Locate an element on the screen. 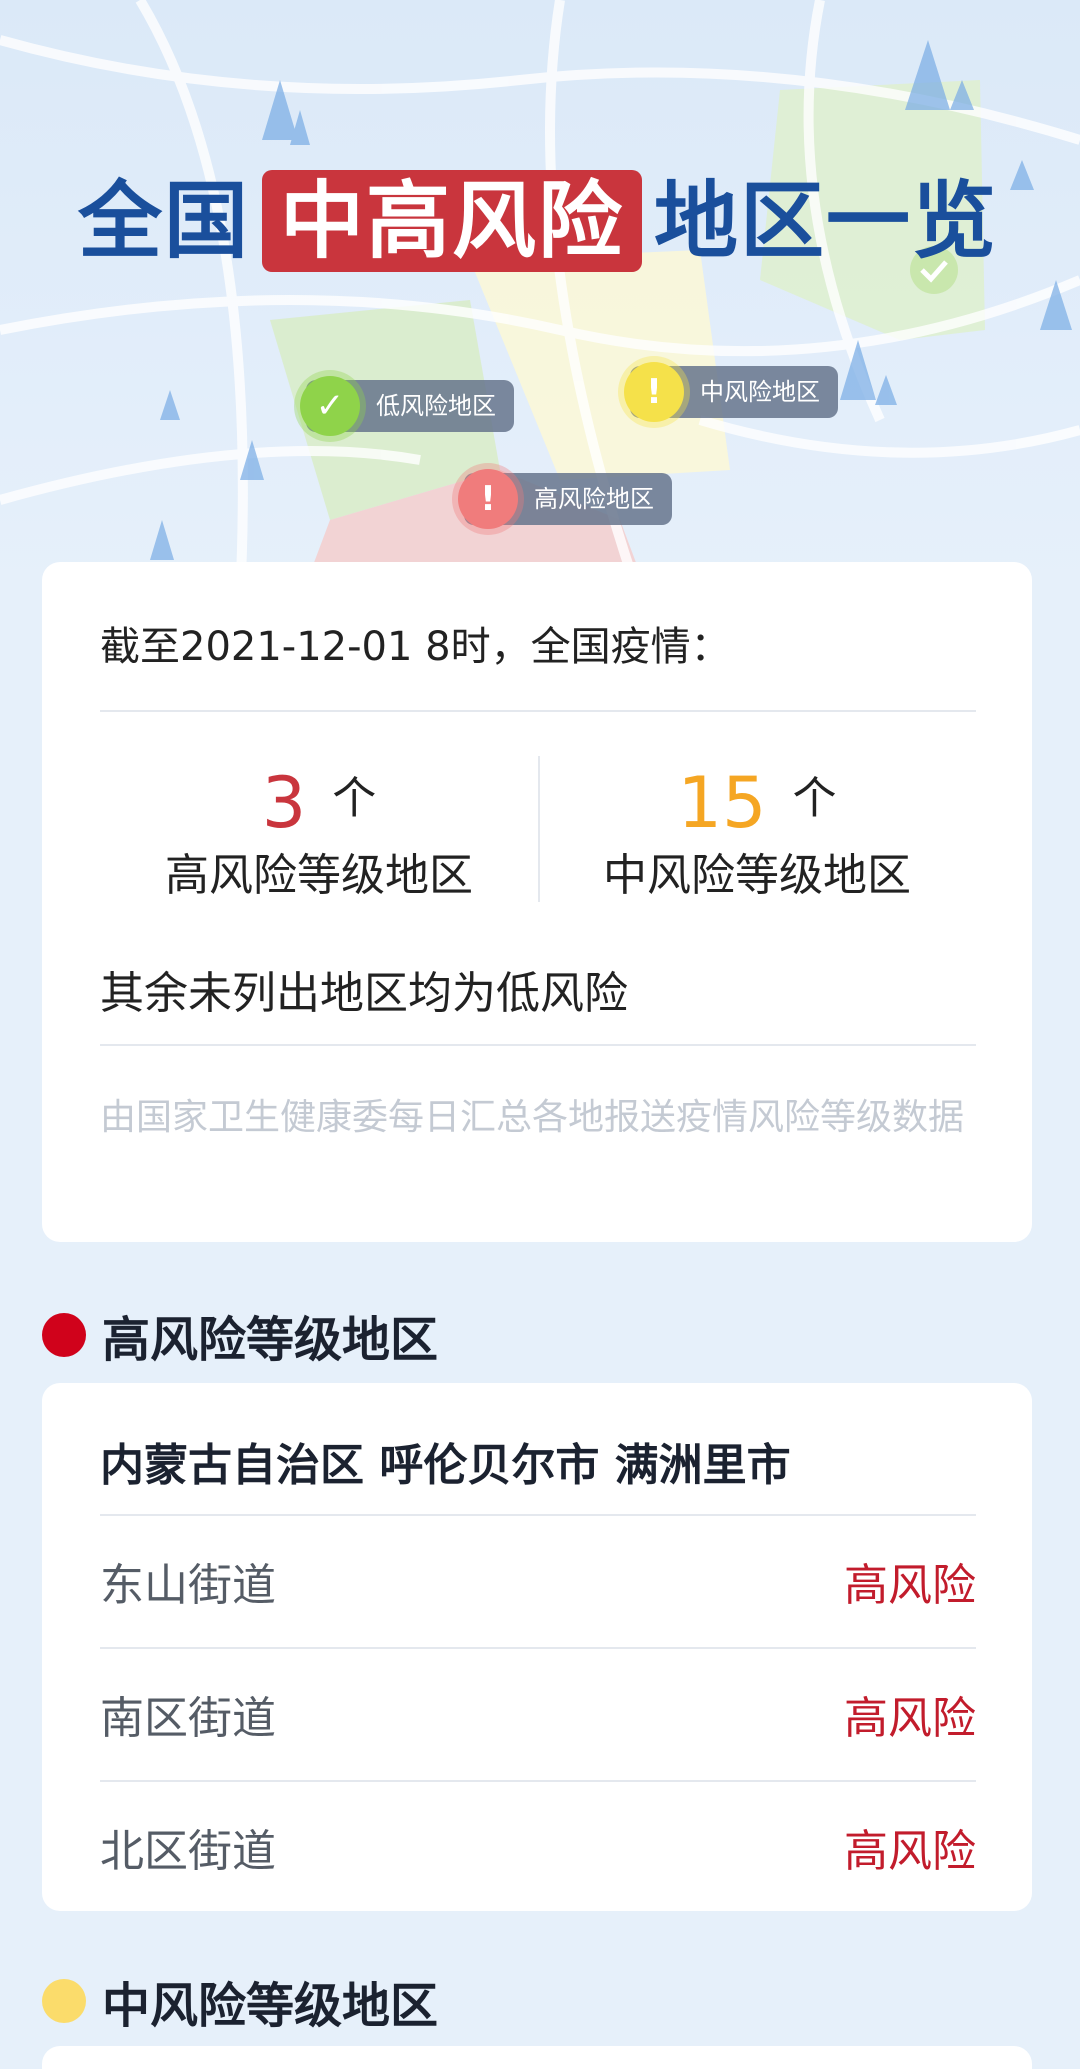  yellow-dot-icon is located at coordinates (64, 2001).